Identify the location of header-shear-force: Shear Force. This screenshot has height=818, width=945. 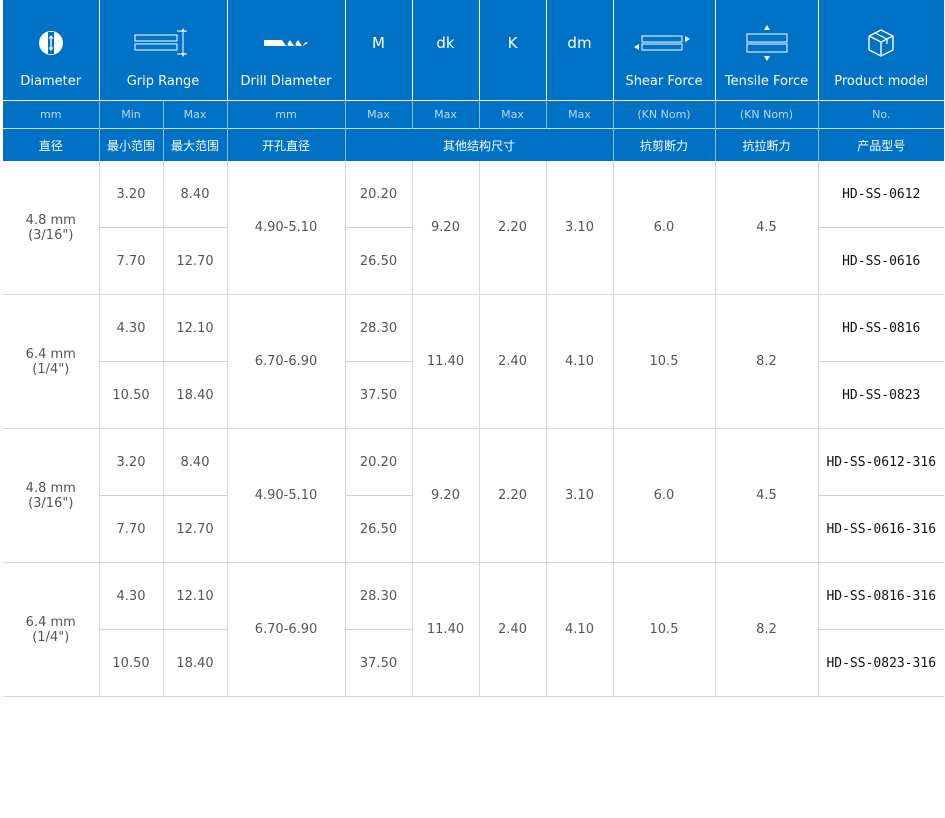
(663, 50).